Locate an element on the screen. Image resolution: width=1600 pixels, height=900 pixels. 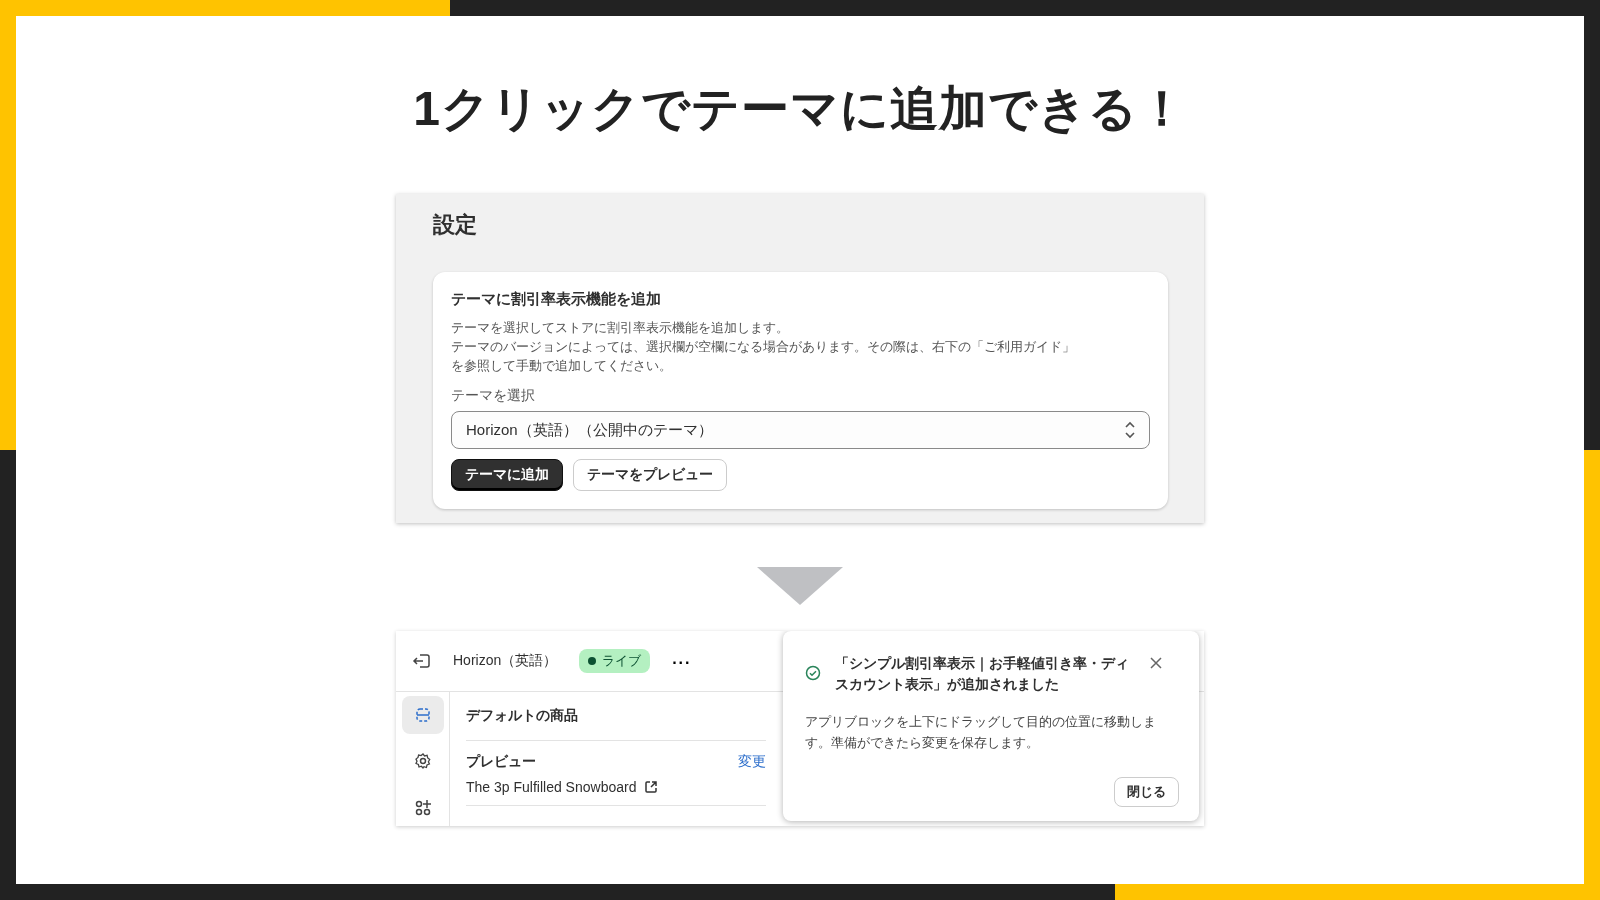
headline: 1クリックでテーマに追加できる！ is located at coordinates (800, 109).